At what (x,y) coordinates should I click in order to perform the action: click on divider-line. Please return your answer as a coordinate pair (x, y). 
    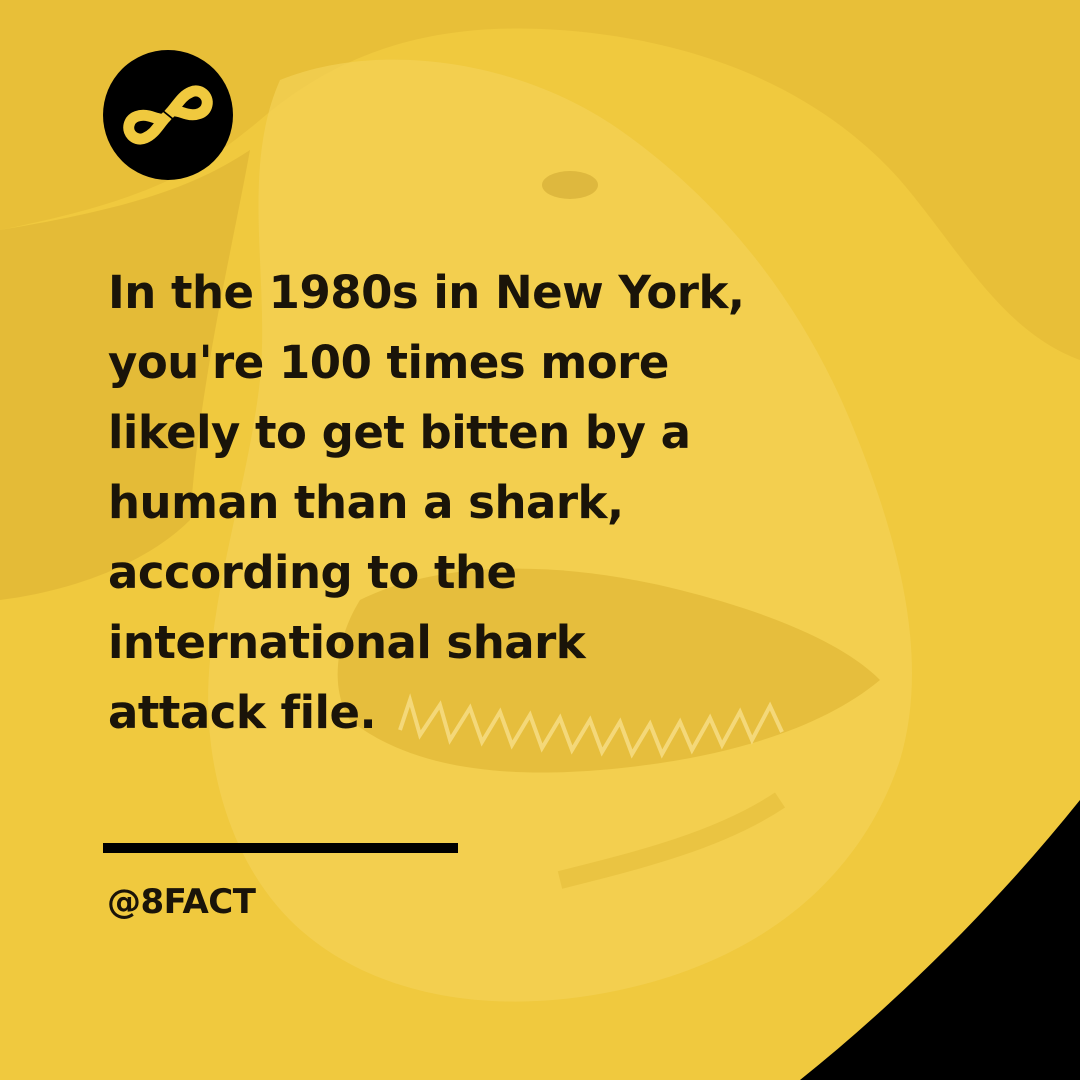
    Looking at the image, I should click on (280, 848).